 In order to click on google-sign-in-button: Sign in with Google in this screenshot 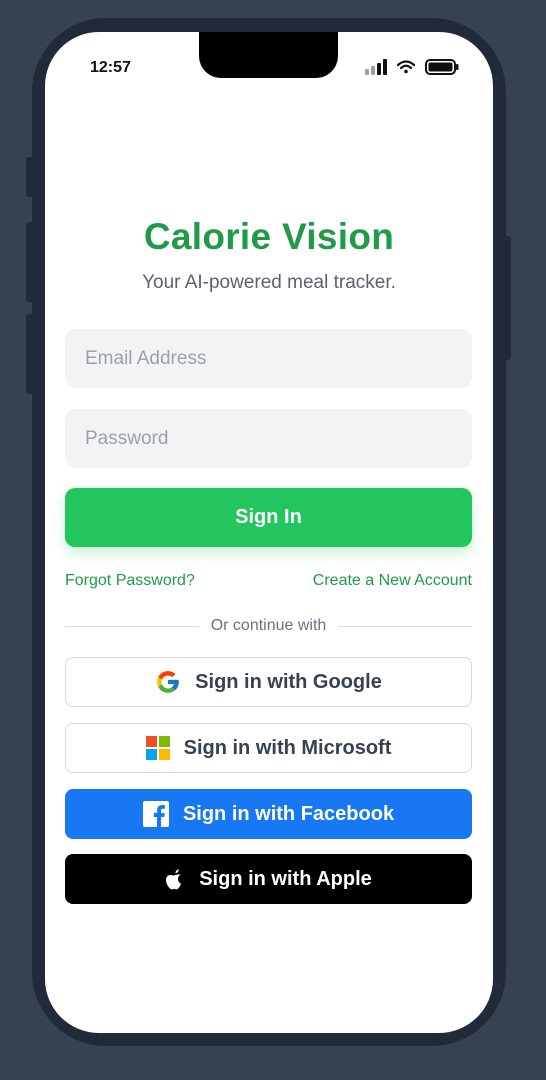, I will do `click(268, 682)`.